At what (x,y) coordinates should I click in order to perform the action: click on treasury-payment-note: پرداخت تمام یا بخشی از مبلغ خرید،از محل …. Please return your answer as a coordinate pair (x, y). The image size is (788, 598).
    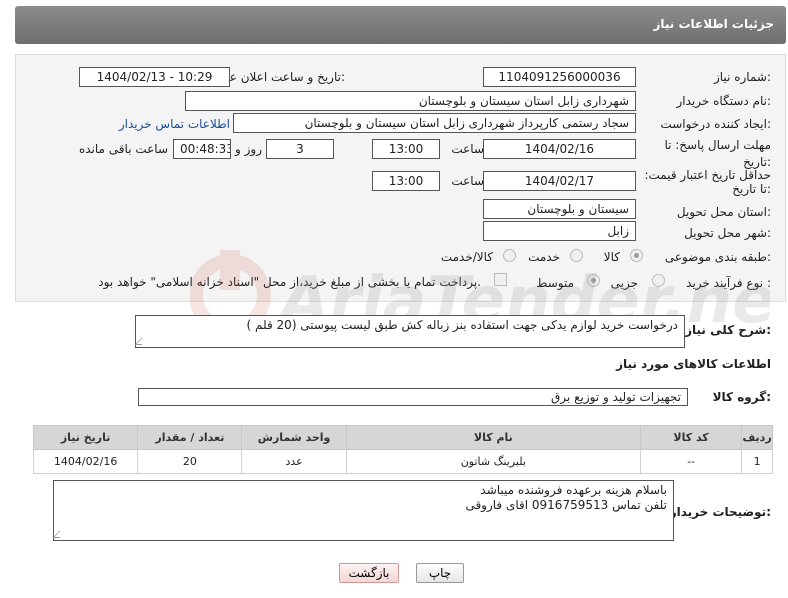
    Looking at the image, I should click on (289, 282).